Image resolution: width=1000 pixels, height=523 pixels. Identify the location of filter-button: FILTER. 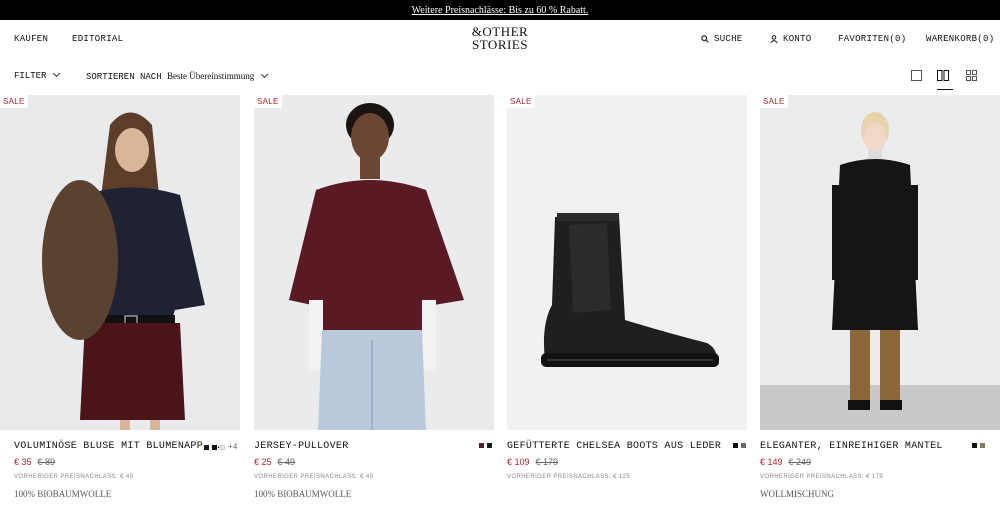
(37, 75).